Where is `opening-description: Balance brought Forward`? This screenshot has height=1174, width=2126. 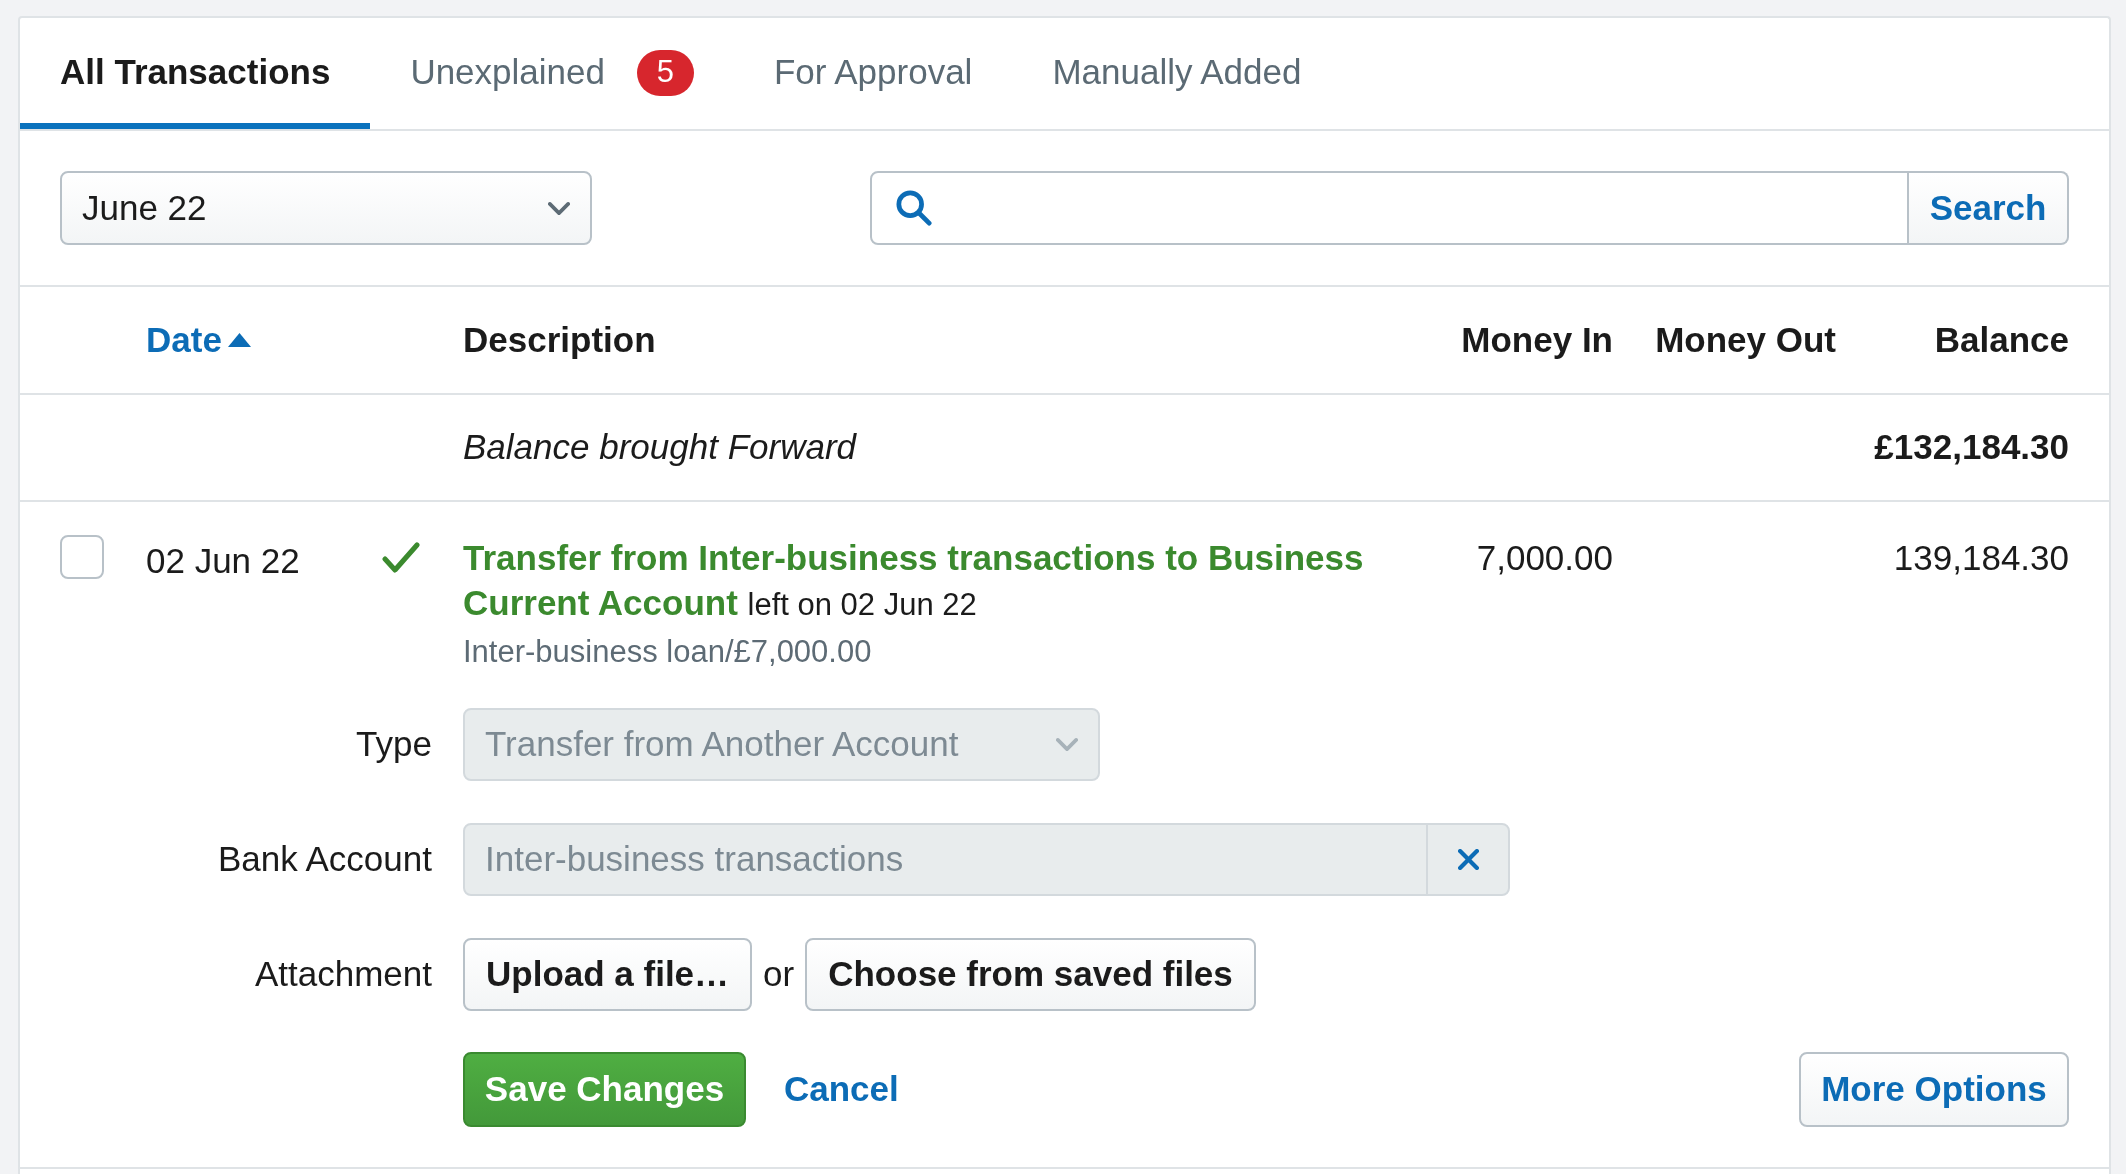
opening-description: Balance brought Forward is located at coordinates (659, 447).